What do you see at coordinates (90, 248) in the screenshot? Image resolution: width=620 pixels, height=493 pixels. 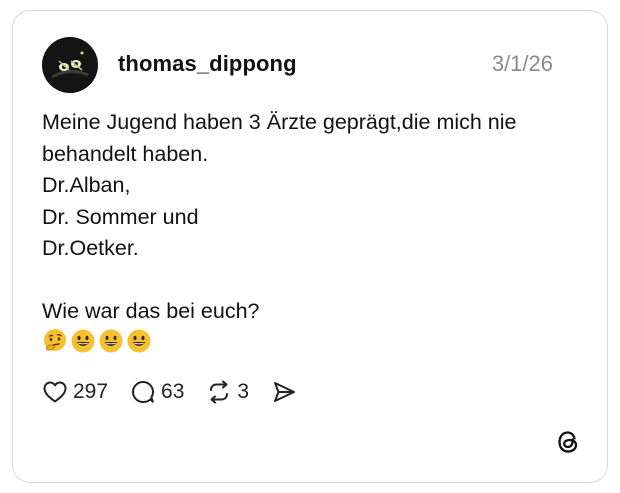 I see `post-line: Dr.Oetker.` at bounding box center [90, 248].